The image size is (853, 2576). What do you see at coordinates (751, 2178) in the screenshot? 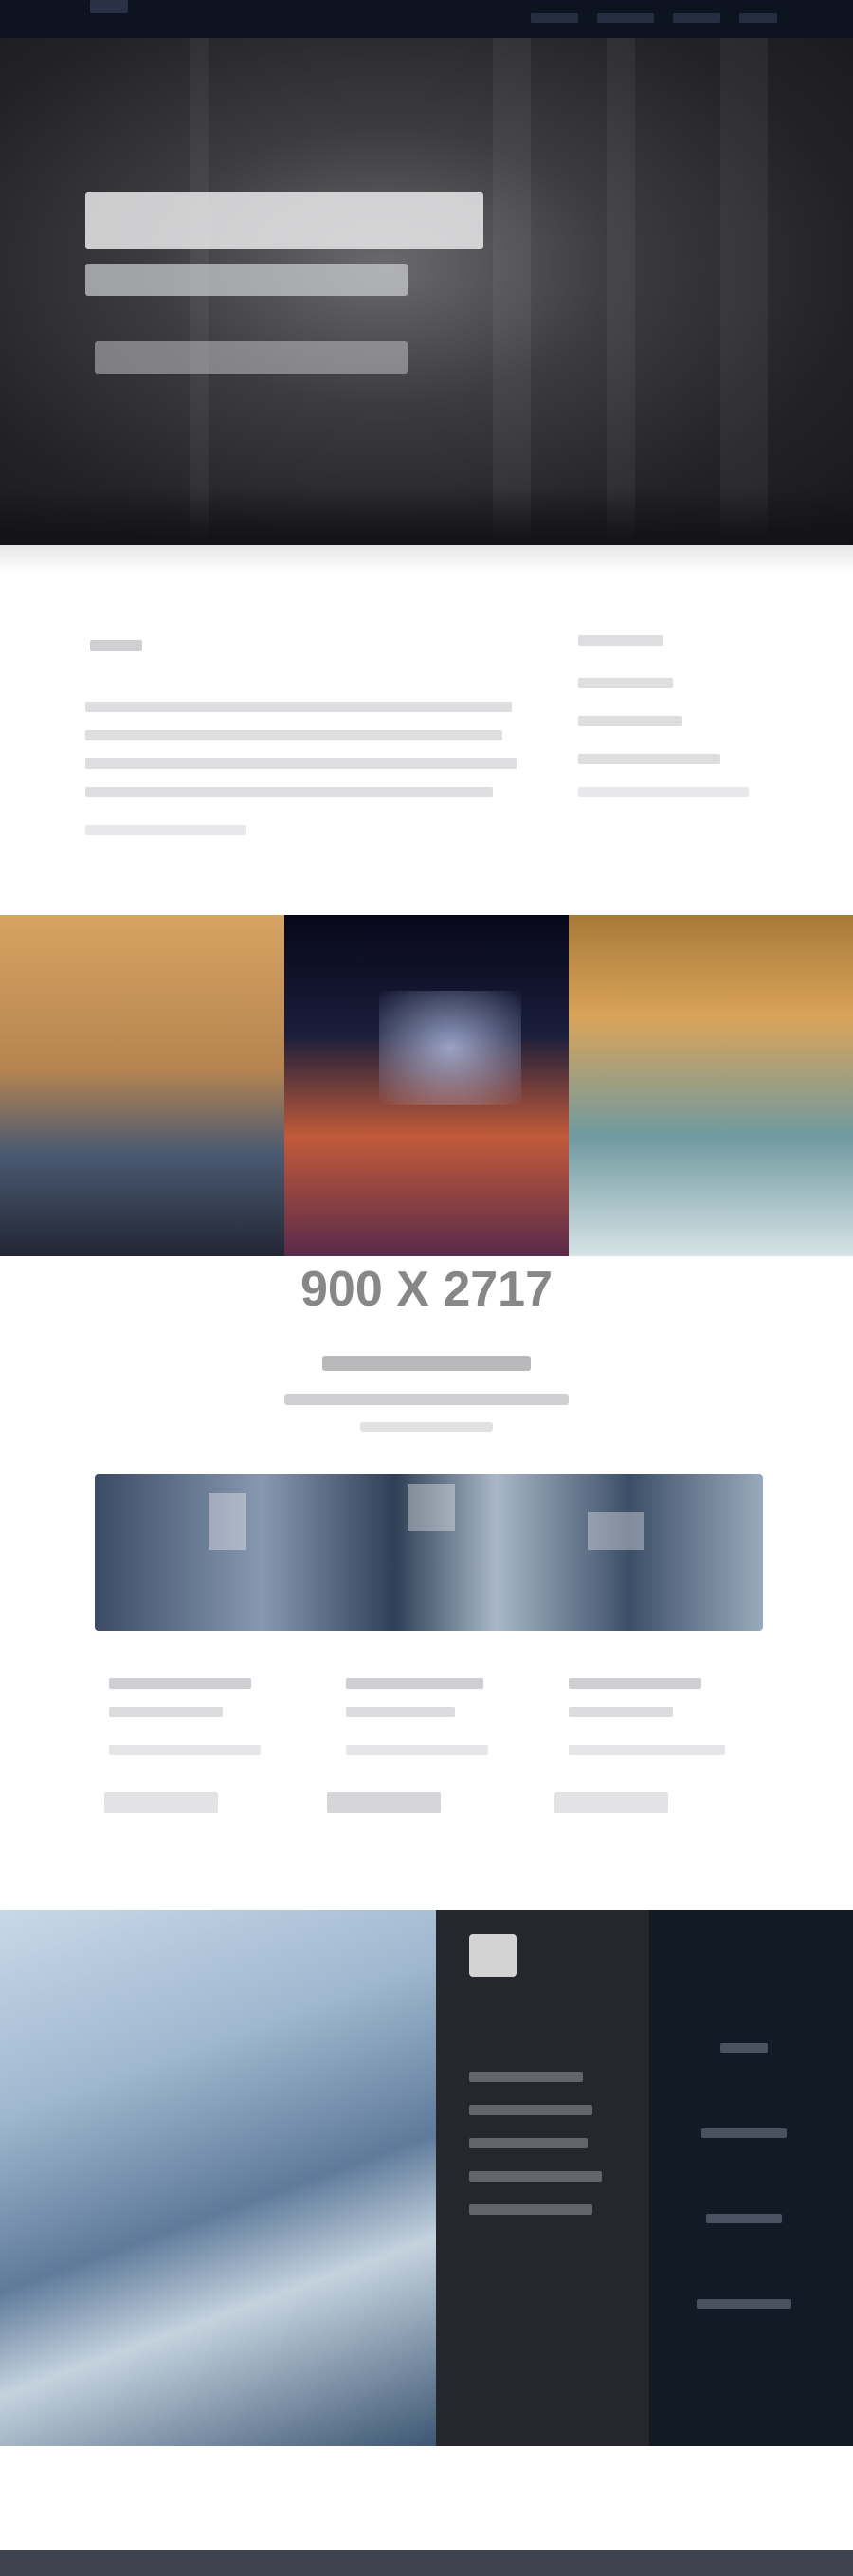
I see `feature-menu-panel` at bounding box center [751, 2178].